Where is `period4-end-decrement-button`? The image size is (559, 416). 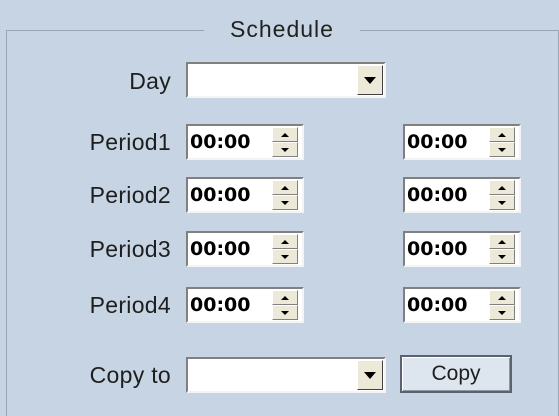 period4-end-decrement-button is located at coordinates (502, 312).